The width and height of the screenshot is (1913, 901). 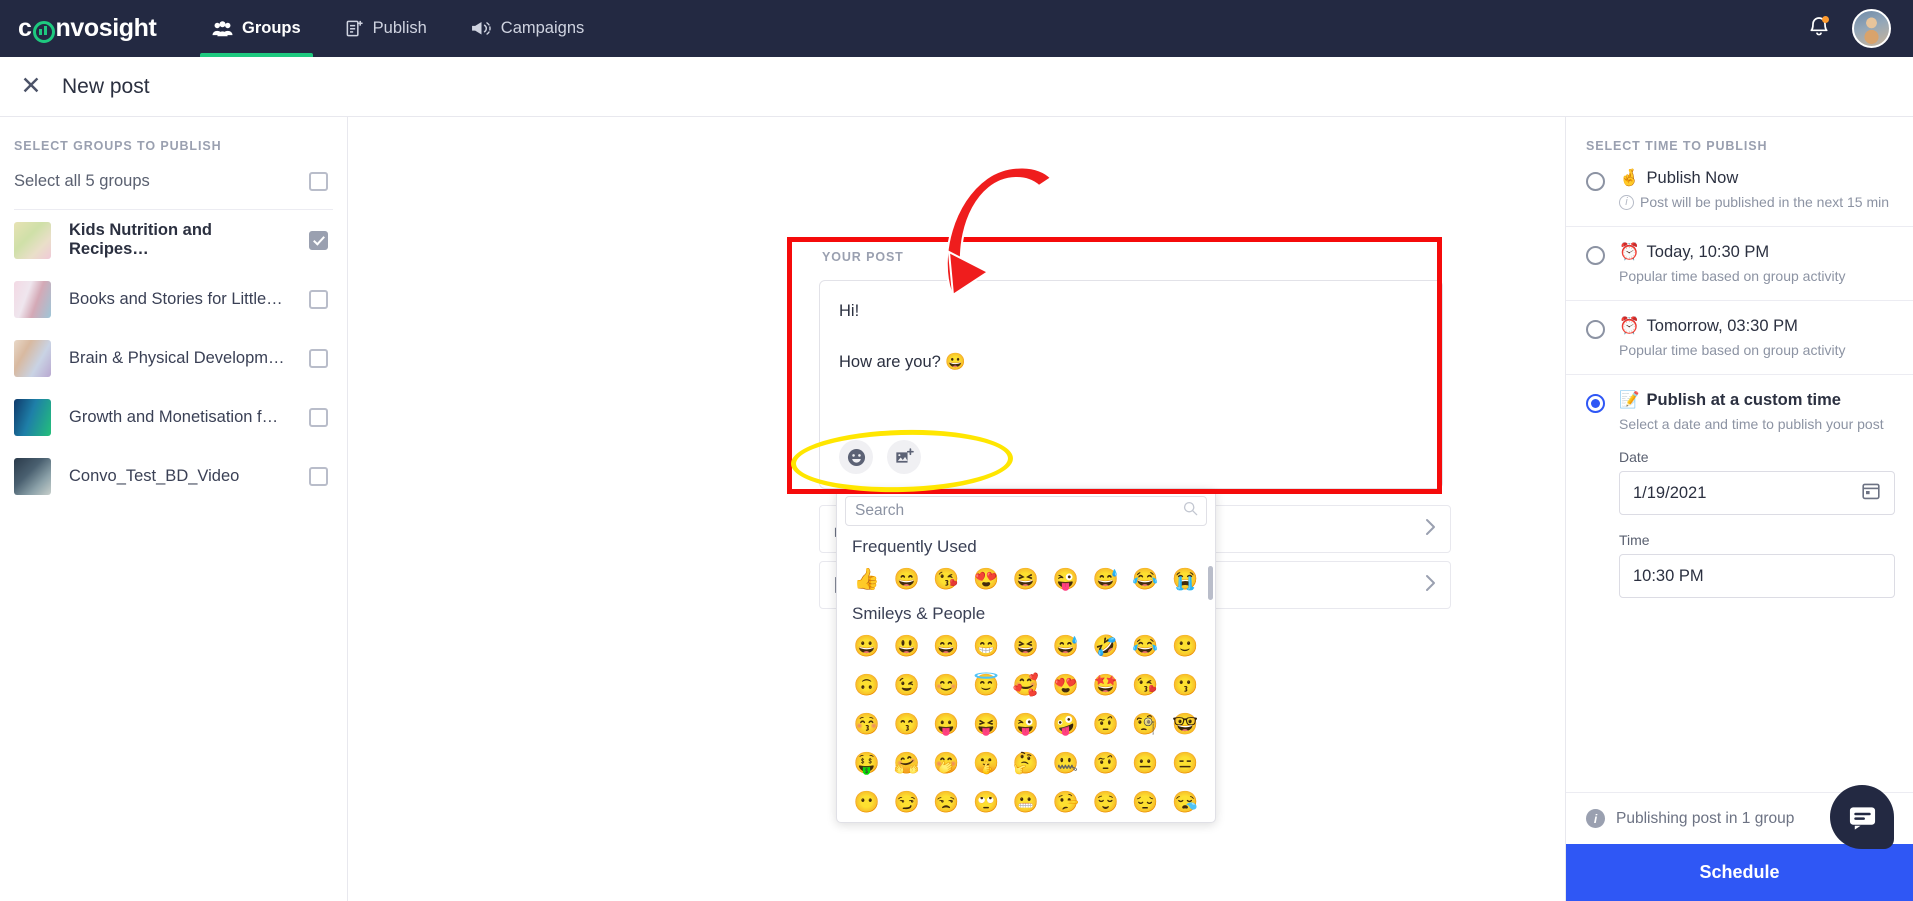 I want to click on time-field: 10:30 PM, so click(x=1757, y=576).